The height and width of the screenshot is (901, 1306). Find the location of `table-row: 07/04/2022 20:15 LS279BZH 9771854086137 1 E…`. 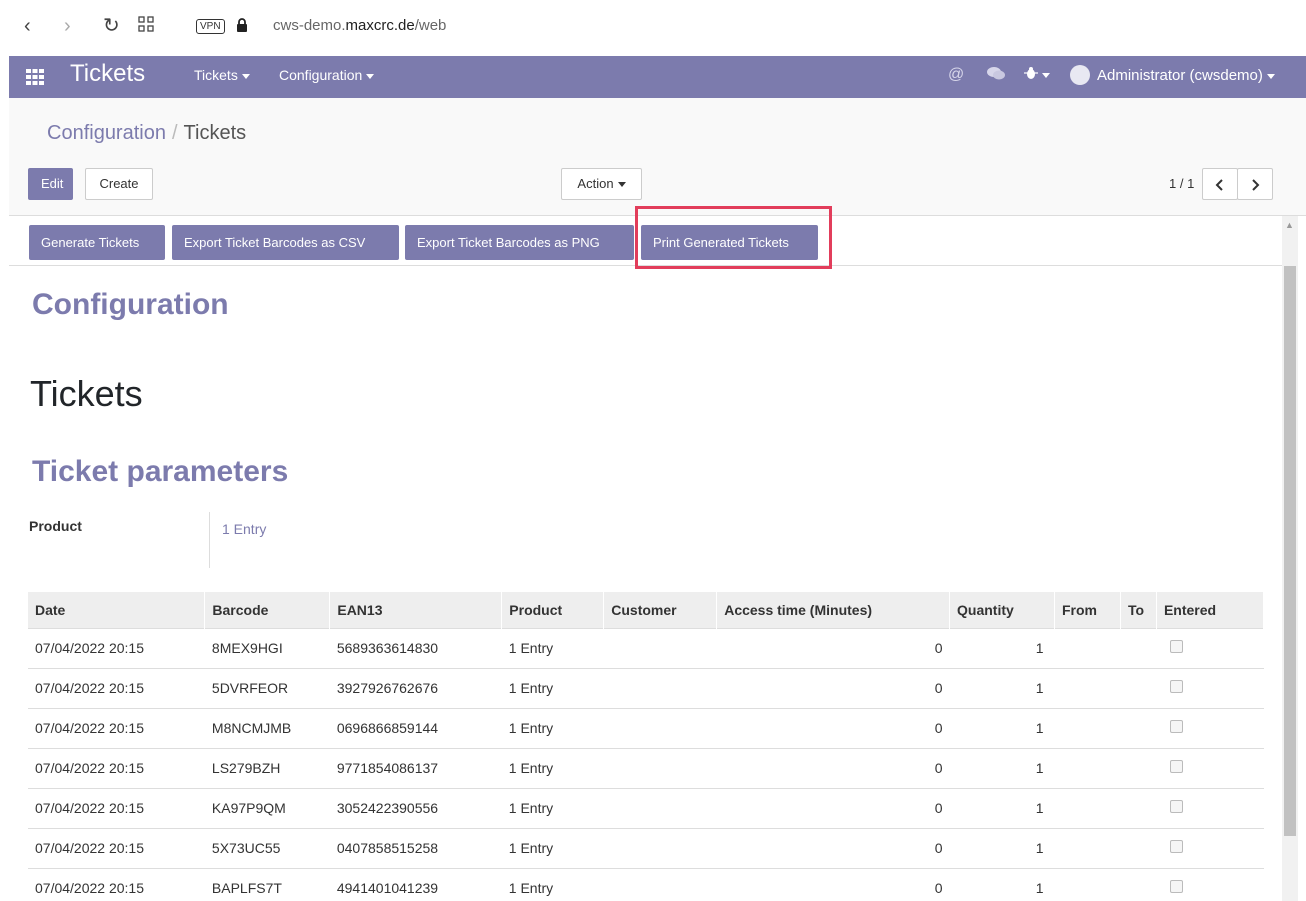

table-row: 07/04/2022 20:15 LS279BZH 9771854086137 1 E… is located at coordinates (646, 767).